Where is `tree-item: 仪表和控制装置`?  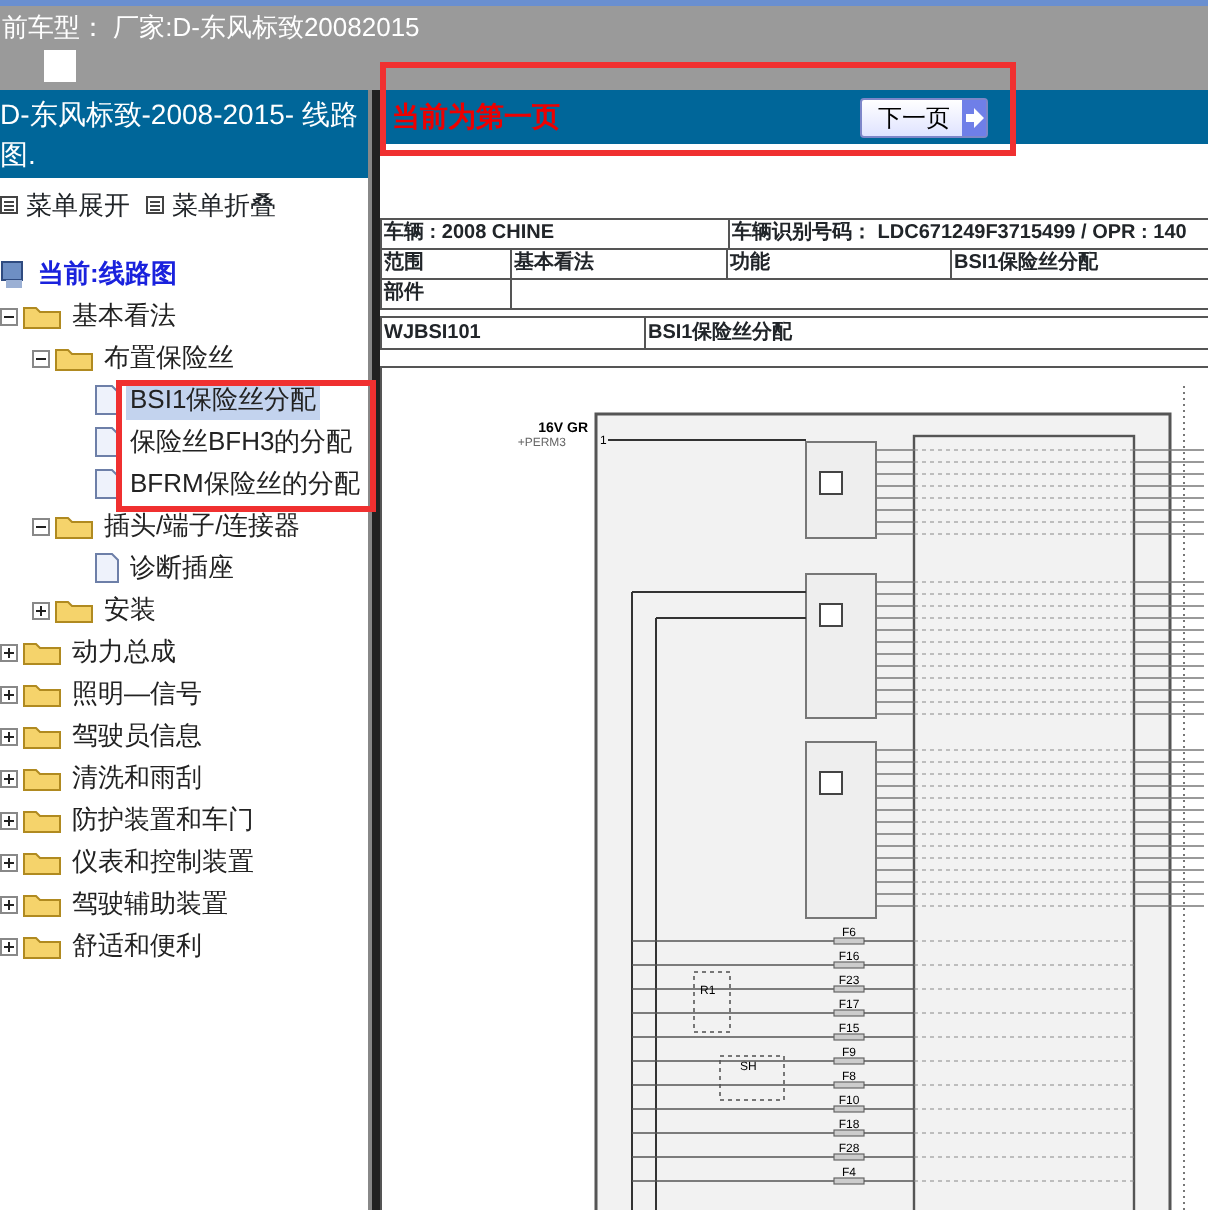
tree-item: 仪表和控制装置 is located at coordinates (163, 862).